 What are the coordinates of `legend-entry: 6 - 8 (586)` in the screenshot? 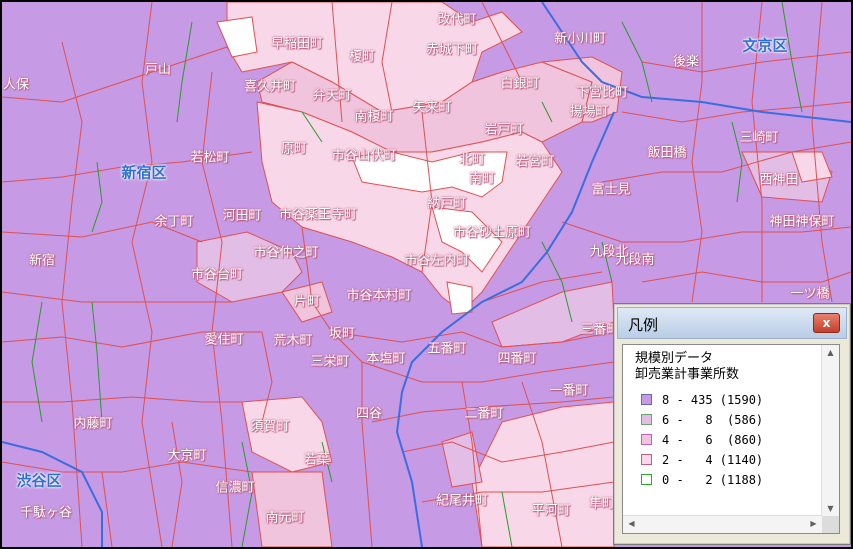 It's located at (702, 420).